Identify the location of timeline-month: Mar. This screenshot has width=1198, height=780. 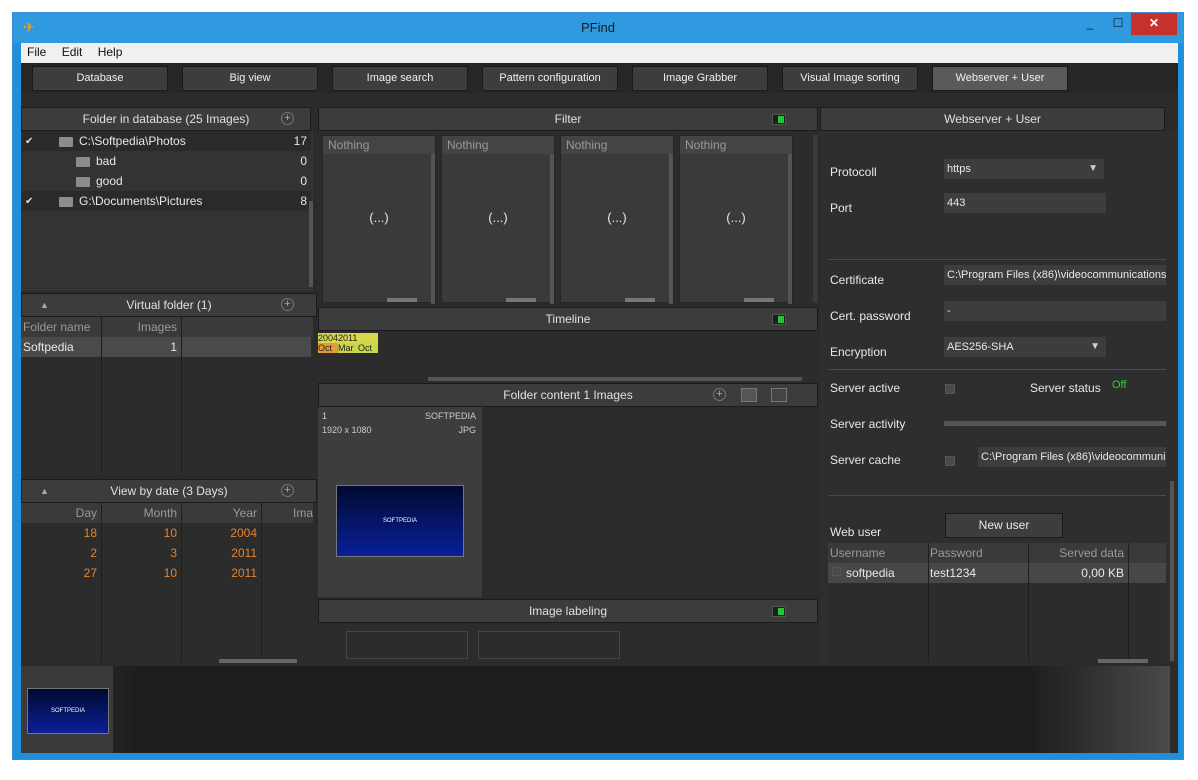
(348, 348).